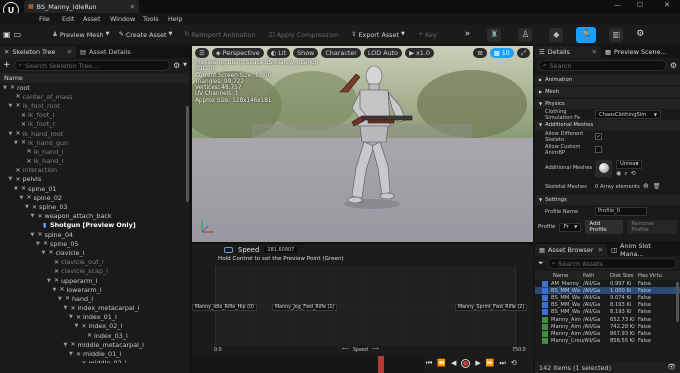  What do you see at coordinates (126, 19) in the screenshot?
I see `menu-window: Window` at bounding box center [126, 19].